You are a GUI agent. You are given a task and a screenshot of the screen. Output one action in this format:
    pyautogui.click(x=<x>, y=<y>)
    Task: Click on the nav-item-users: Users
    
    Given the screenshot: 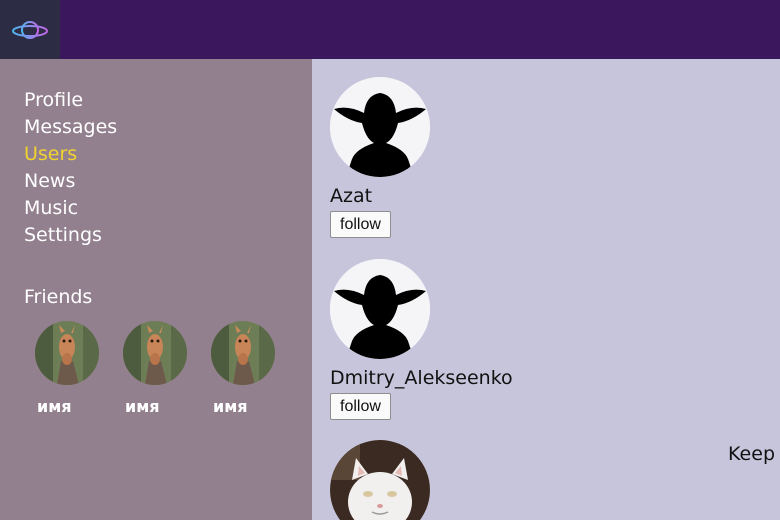 What is the action you would take?
    pyautogui.click(x=70, y=154)
    